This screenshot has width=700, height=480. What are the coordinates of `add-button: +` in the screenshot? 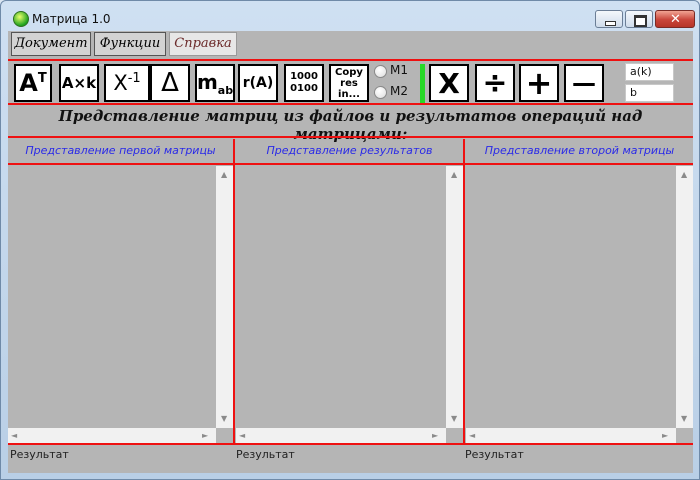 It's located at (539, 83).